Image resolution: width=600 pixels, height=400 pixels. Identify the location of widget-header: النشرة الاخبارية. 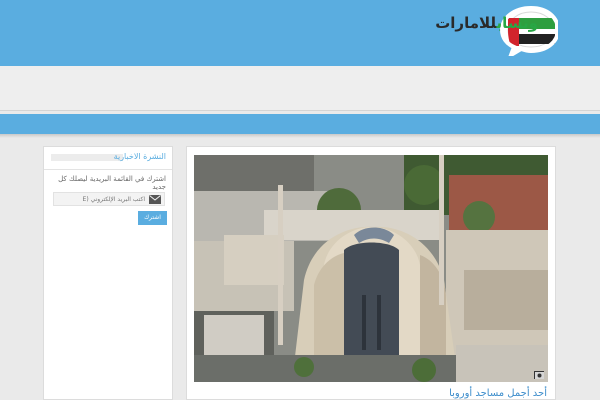
(108, 158).